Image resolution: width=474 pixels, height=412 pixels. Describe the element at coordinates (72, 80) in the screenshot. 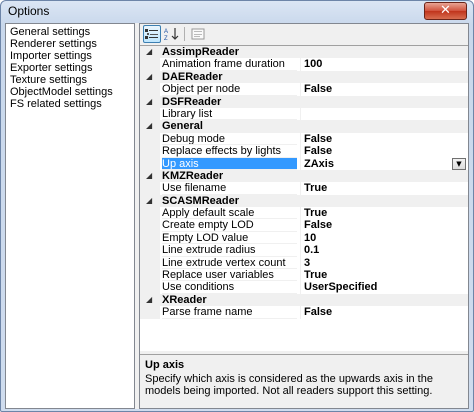

I see `category-item: Texture settings` at that location.